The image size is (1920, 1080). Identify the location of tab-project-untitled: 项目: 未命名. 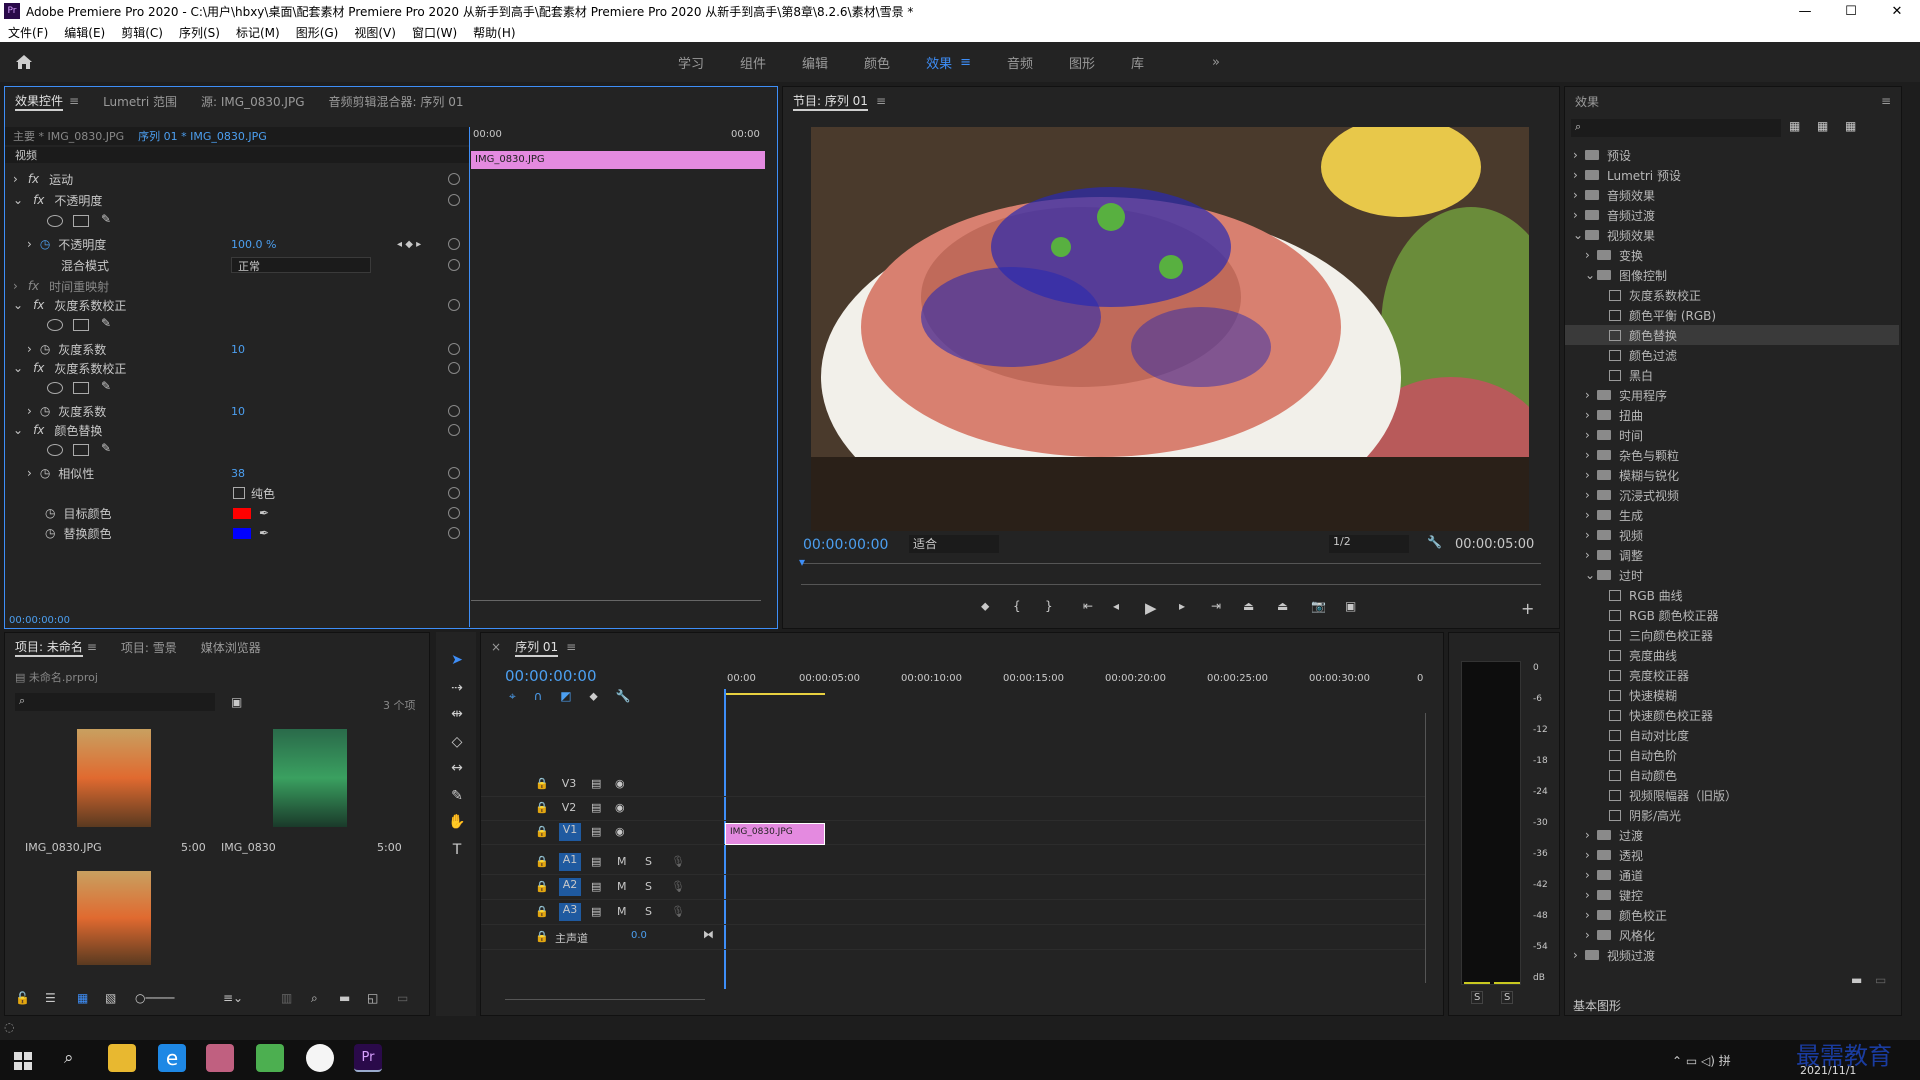
(49, 647).